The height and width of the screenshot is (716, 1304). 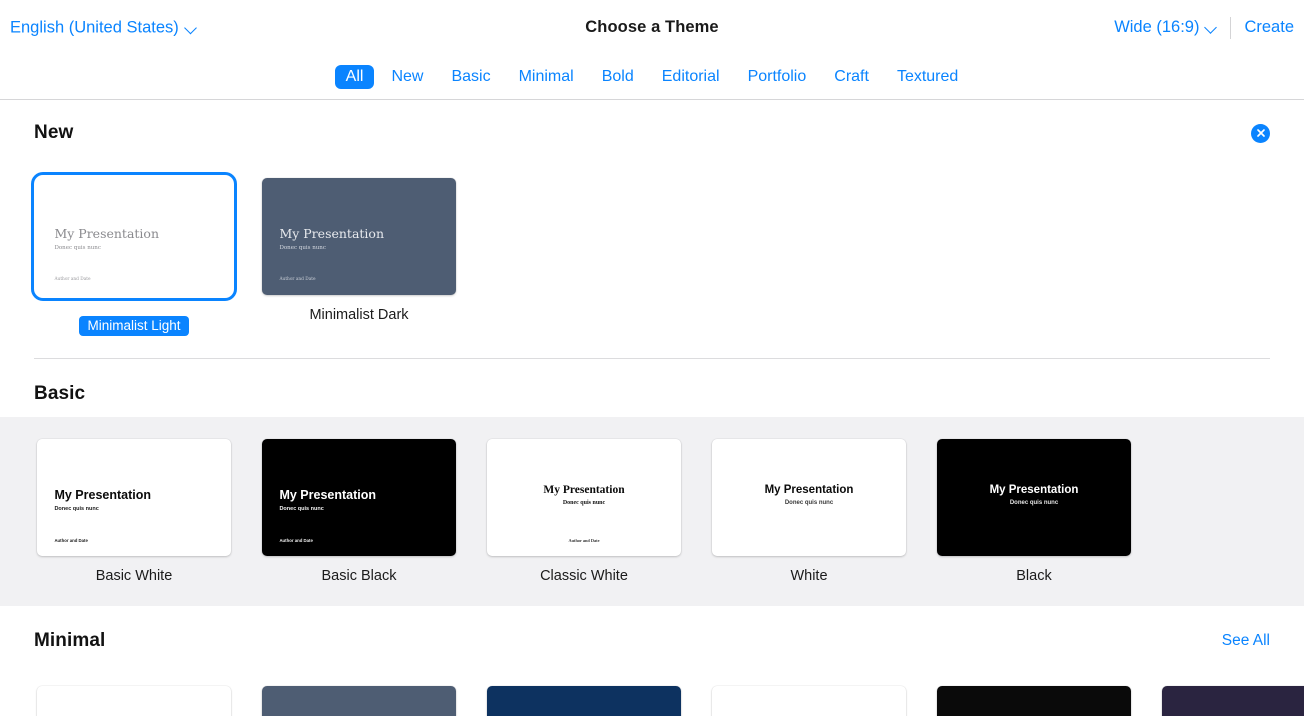 I want to click on theme-label: Classic White, so click(x=584, y=576).